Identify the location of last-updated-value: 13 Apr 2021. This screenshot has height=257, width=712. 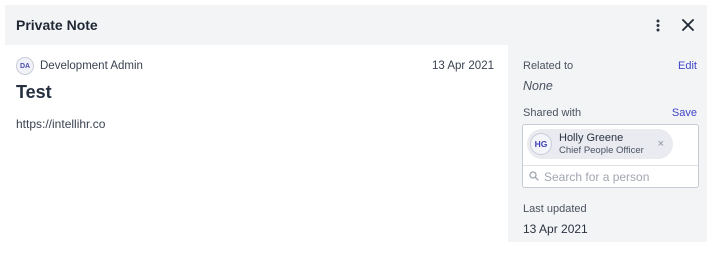
(555, 229).